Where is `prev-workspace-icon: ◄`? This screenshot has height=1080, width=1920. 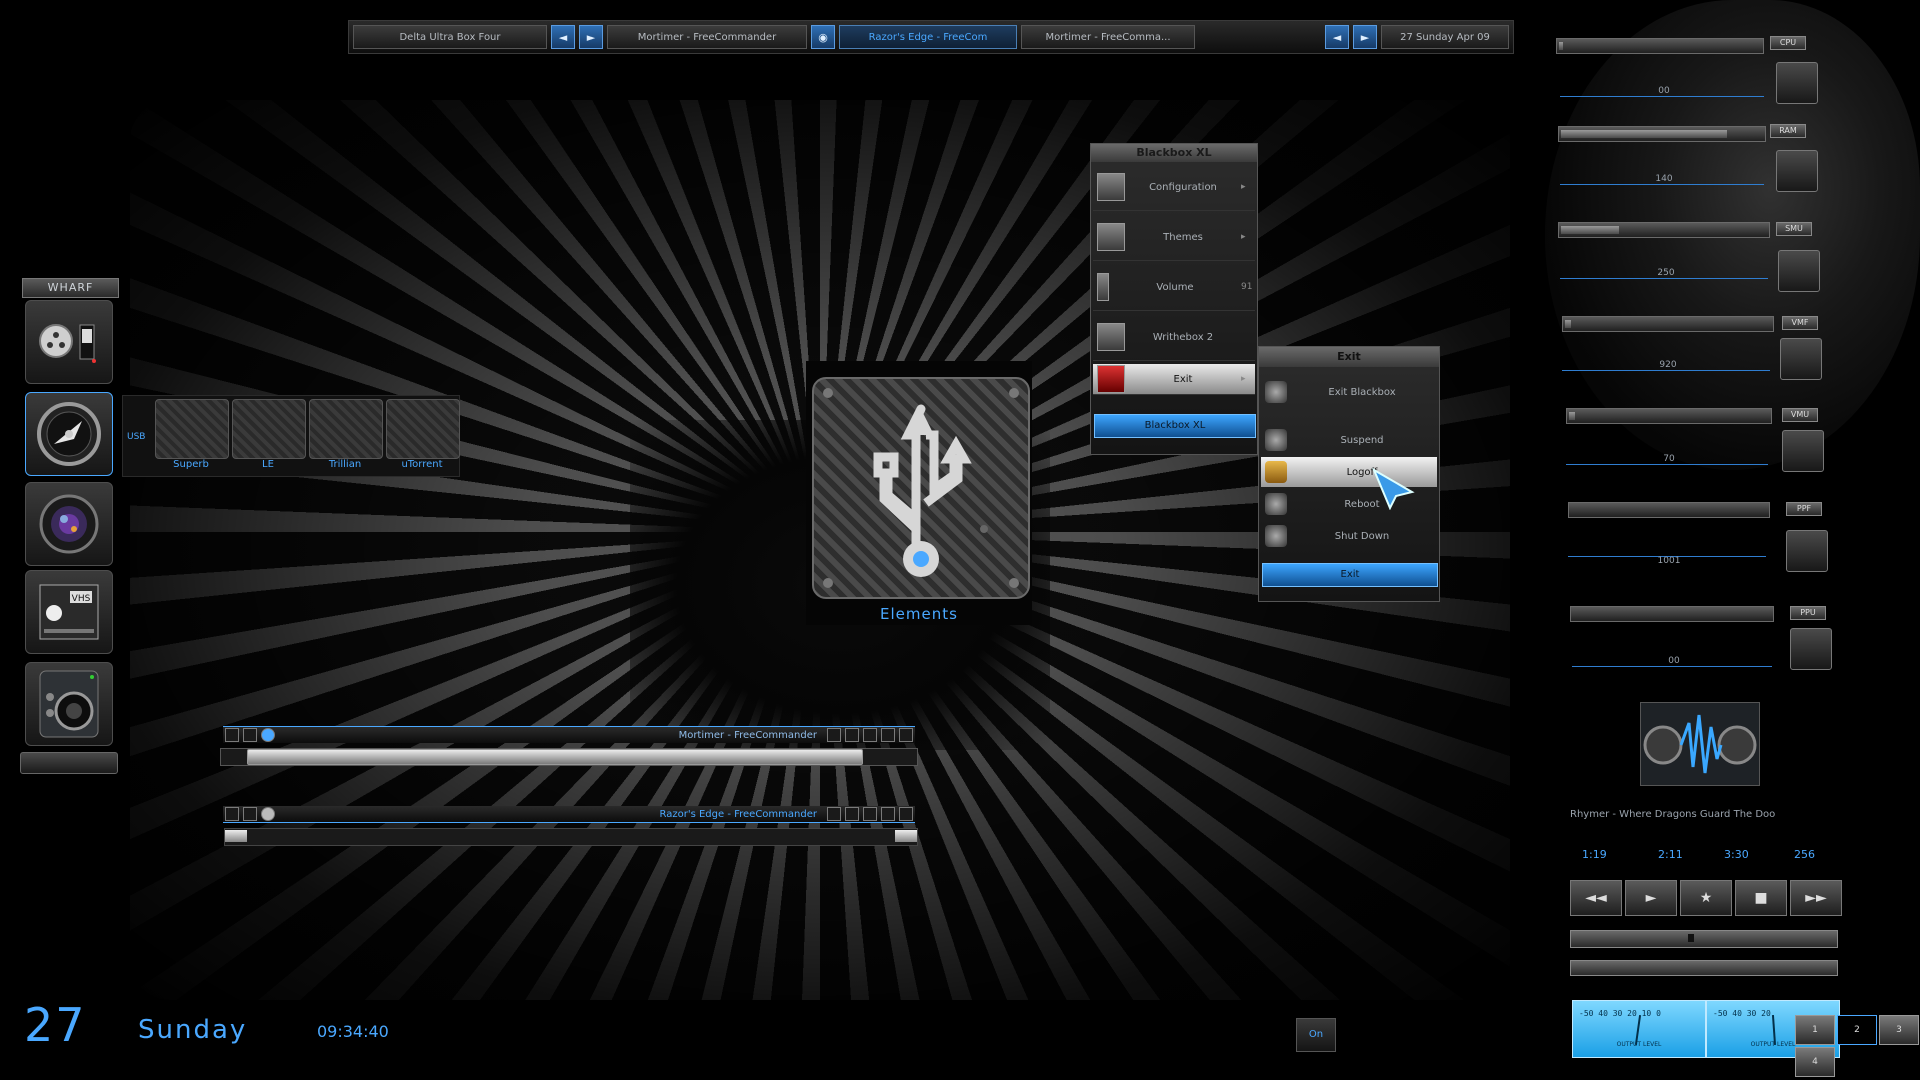
prev-workspace-icon: ◄ is located at coordinates (563, 37).